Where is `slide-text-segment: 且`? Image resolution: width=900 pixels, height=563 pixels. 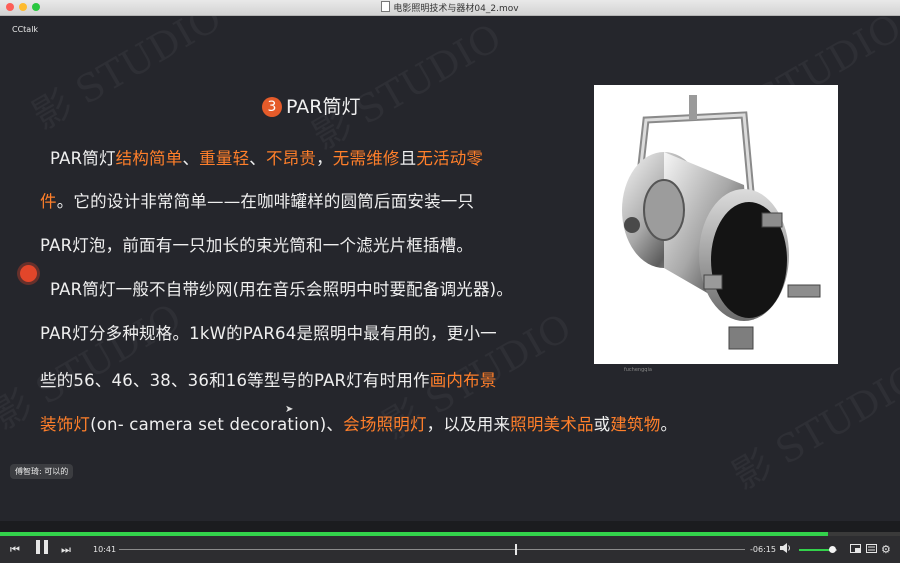 slide-text-segment: 且 is located at coordinates (408, 158).